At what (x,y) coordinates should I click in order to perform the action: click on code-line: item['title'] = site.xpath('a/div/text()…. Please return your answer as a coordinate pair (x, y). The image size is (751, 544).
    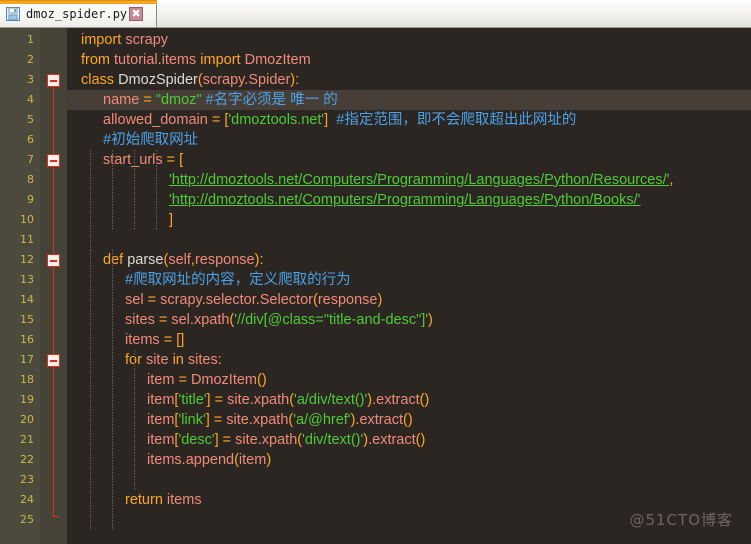
    Looking at the image, I should click on (409, 400).